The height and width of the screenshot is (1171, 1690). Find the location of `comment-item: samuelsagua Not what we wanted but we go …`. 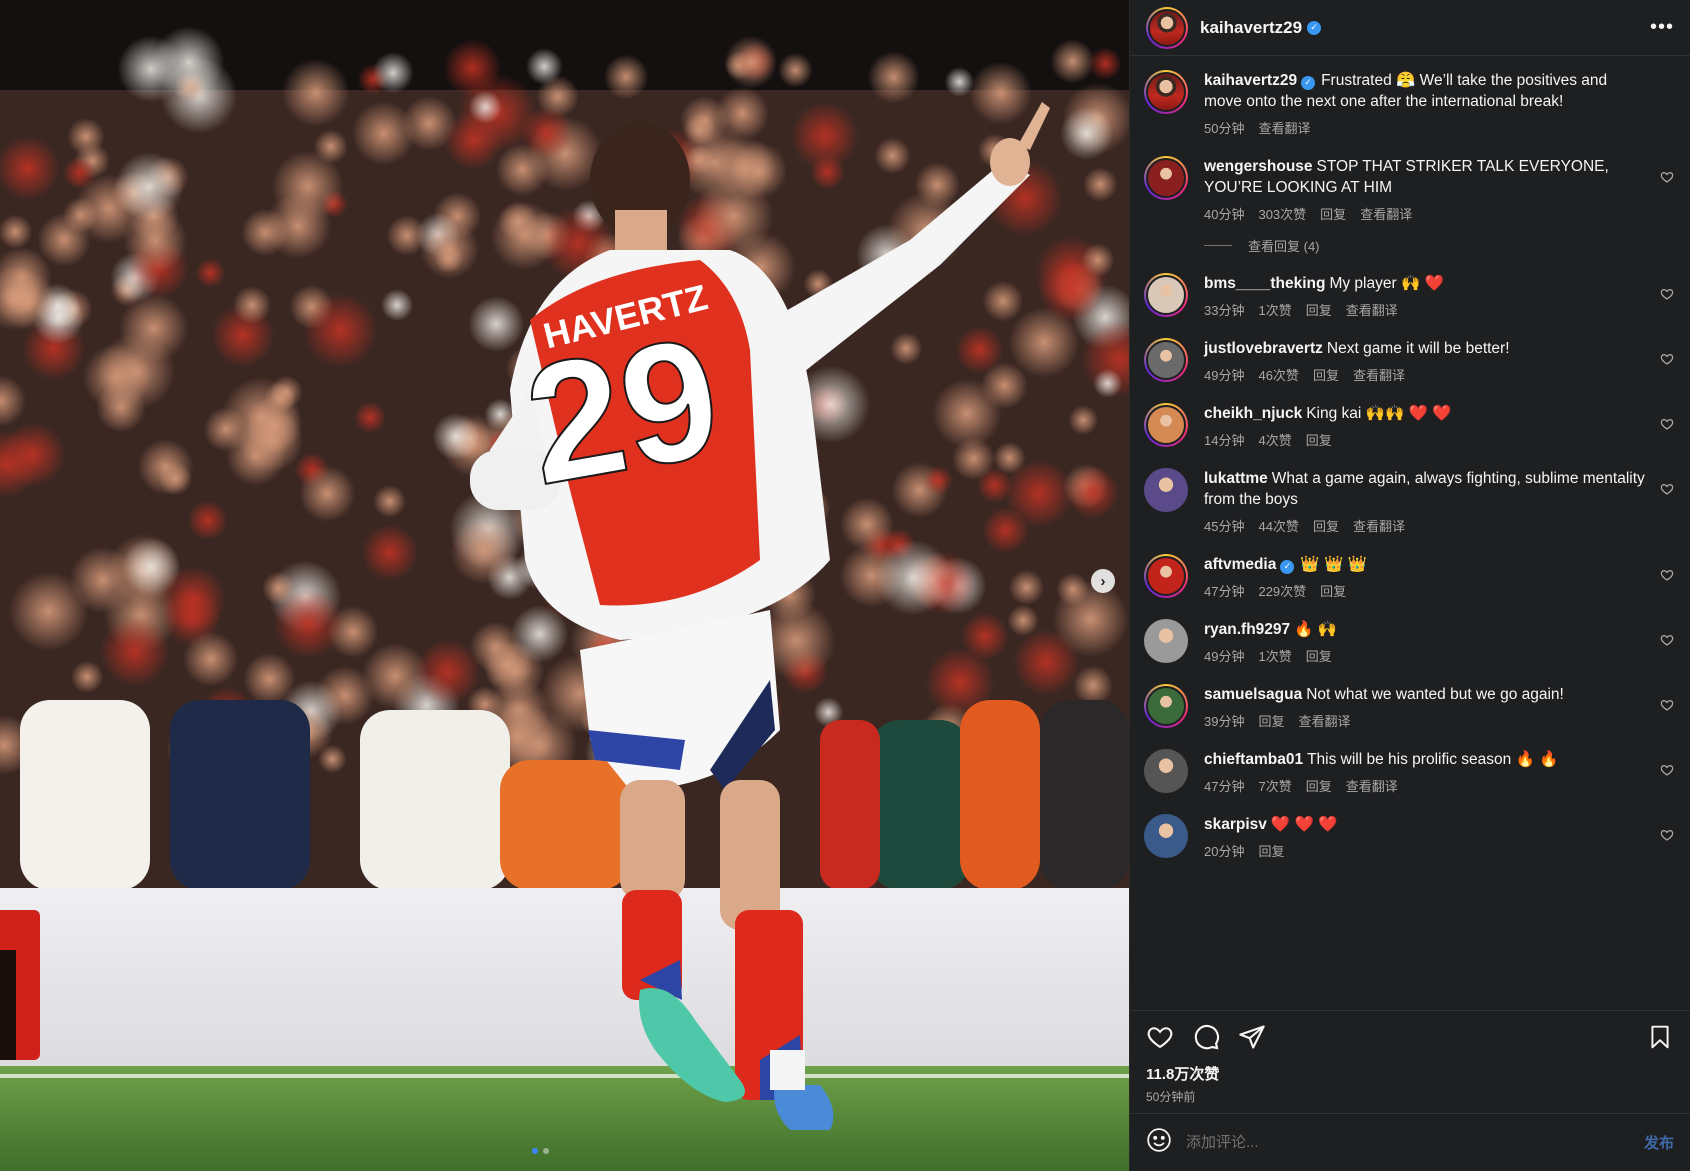

comment-item: samuelsagua Not what we wanted but we go … is located at coordinates (1409, 707).